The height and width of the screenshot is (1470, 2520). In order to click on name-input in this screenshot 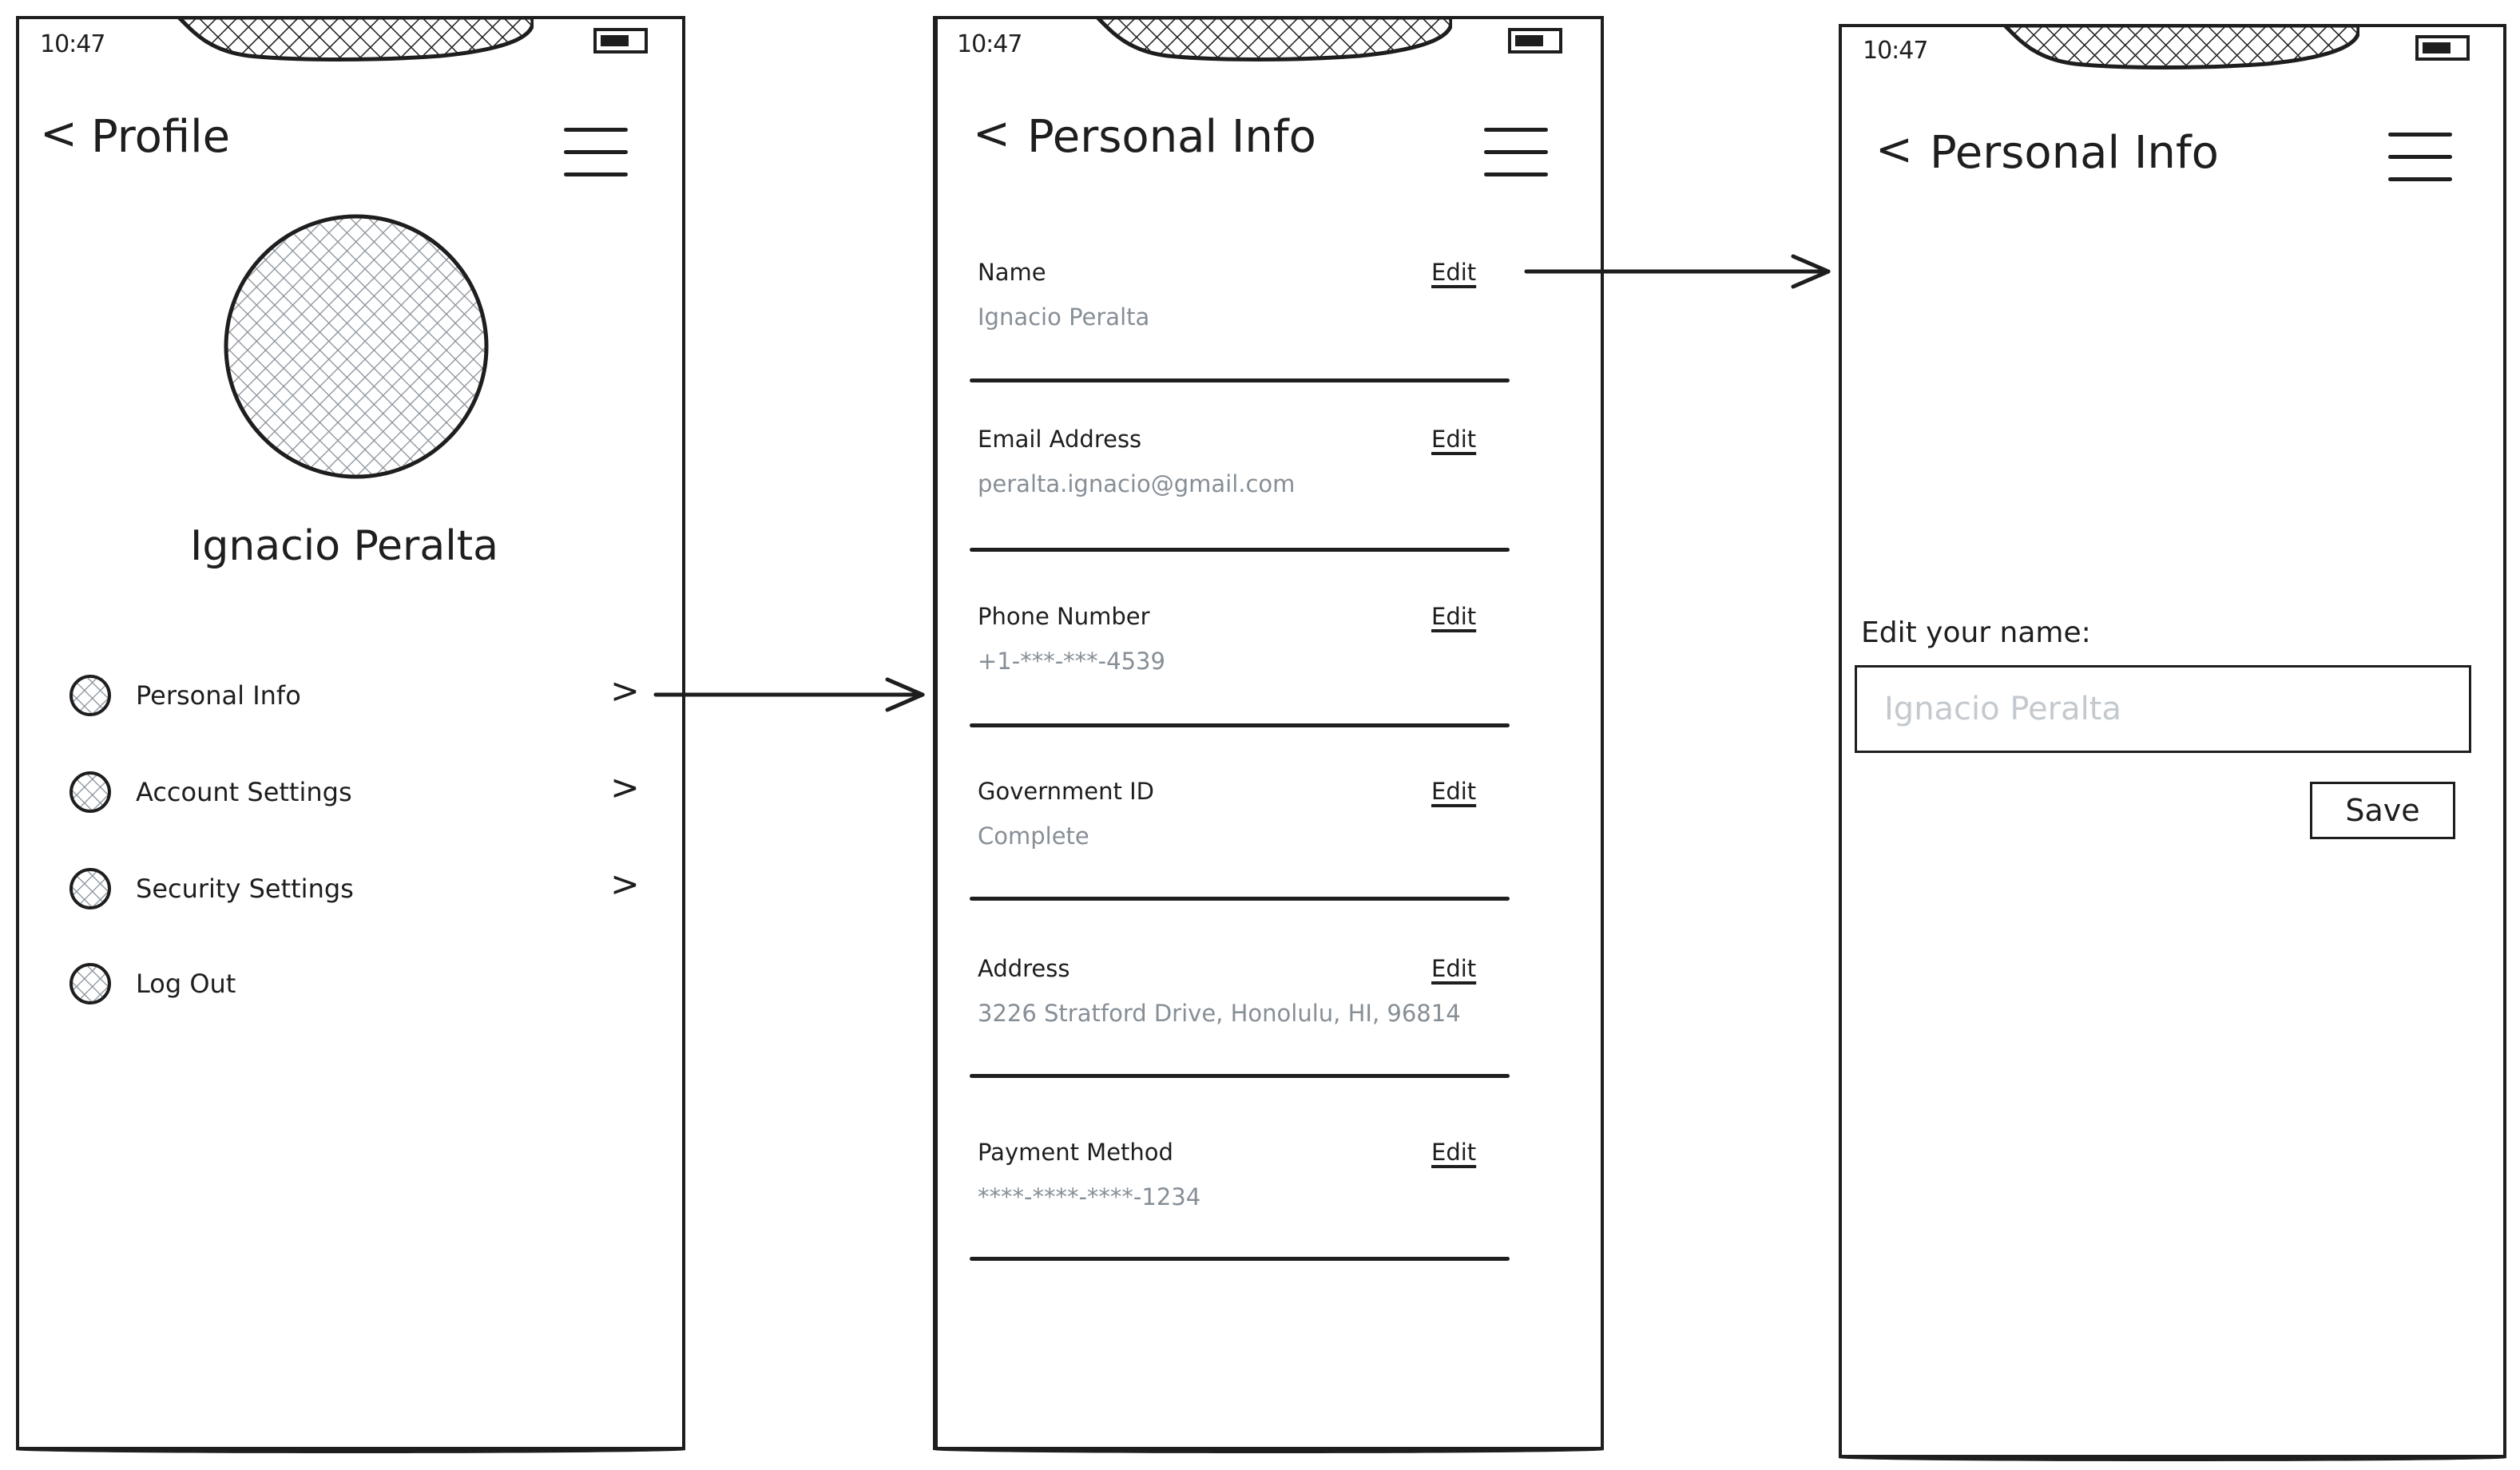, I will do `click(2163, 709)`.